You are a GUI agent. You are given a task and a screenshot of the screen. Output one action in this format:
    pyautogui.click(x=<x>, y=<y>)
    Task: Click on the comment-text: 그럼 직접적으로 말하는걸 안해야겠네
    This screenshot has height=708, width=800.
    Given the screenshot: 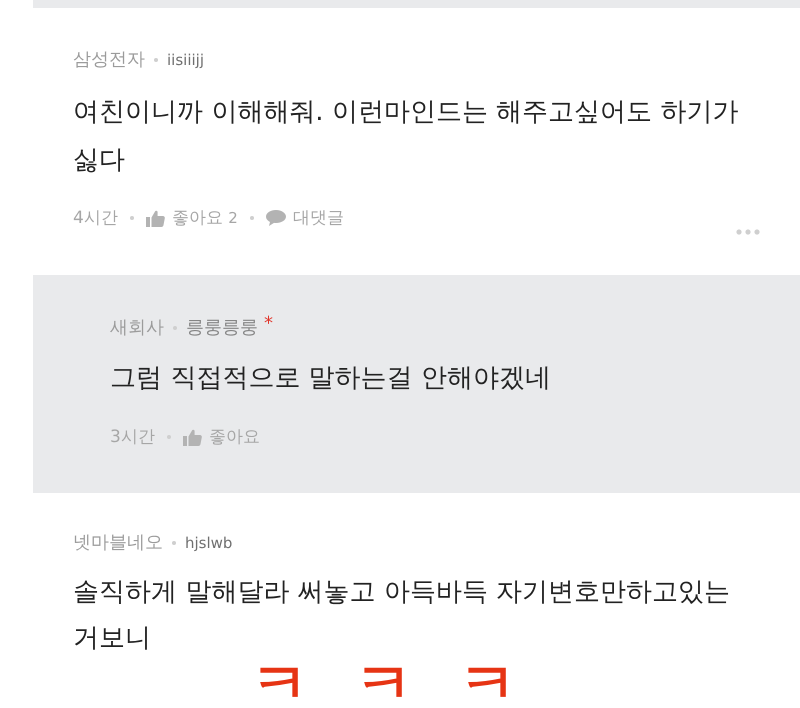 What is the action you would take?
    pyautogui.click(x=331, y=378)
    